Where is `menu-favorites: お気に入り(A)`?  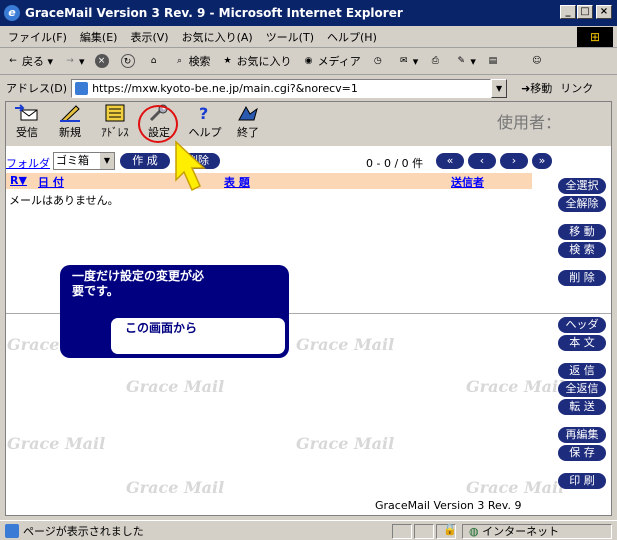 menu-favorites: お気に入り(A) is located at coordinates (217, 37).